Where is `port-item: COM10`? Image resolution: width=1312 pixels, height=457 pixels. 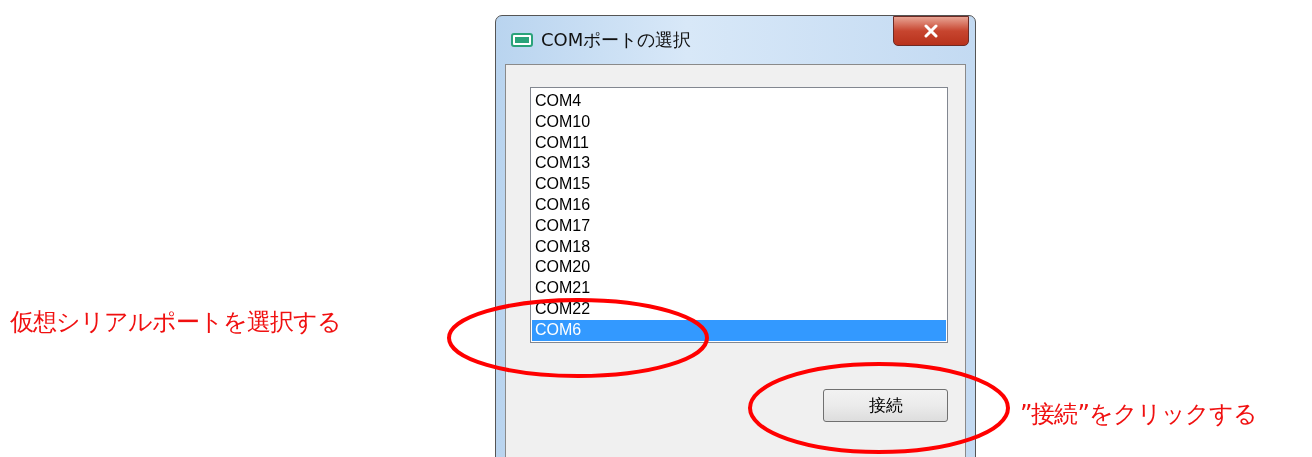 port-item: COM10 is located at coordinates (739, 122).